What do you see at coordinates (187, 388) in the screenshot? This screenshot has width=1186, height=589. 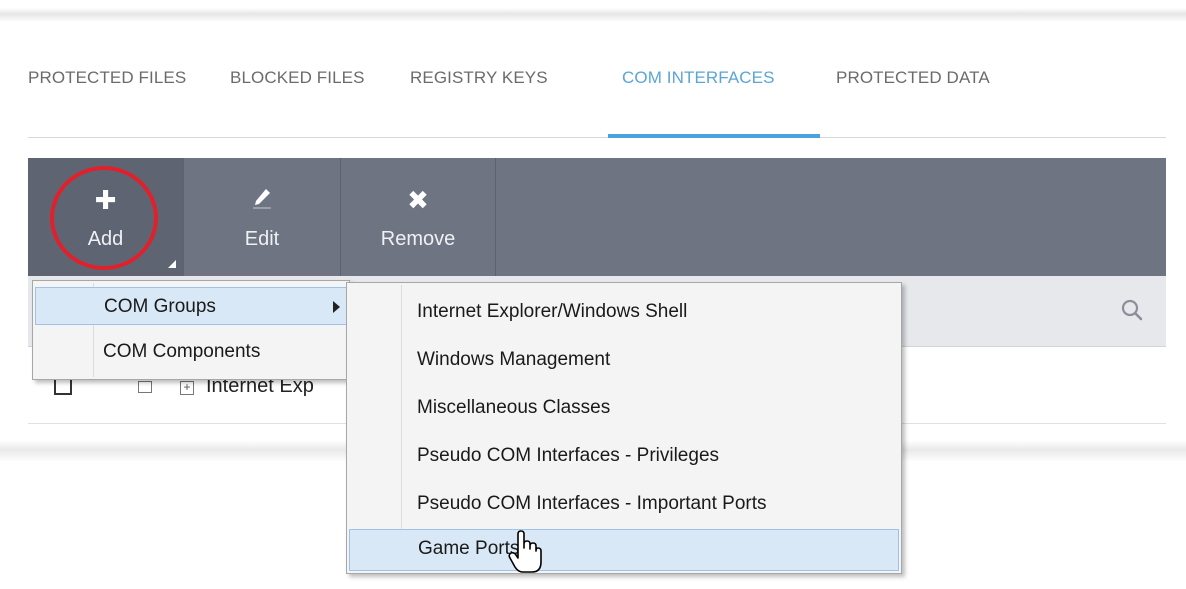 I see `expand-icon: +` at bounding box center [187, 388].